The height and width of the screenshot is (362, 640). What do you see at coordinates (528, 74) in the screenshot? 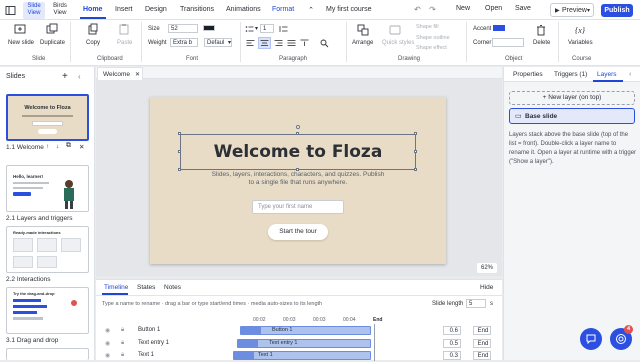
I see `tab-properties: Properties` at bounding box center [528, 74].